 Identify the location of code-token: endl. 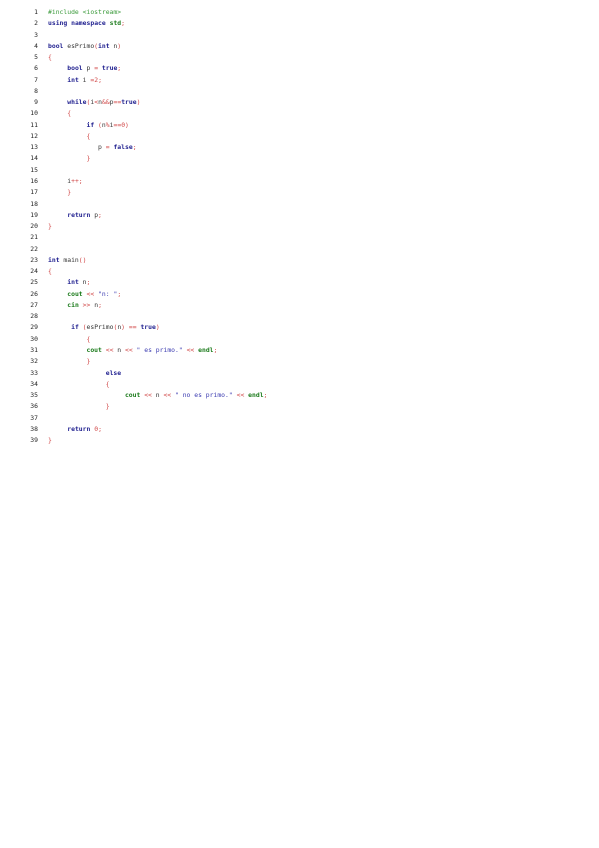
(206, 349).